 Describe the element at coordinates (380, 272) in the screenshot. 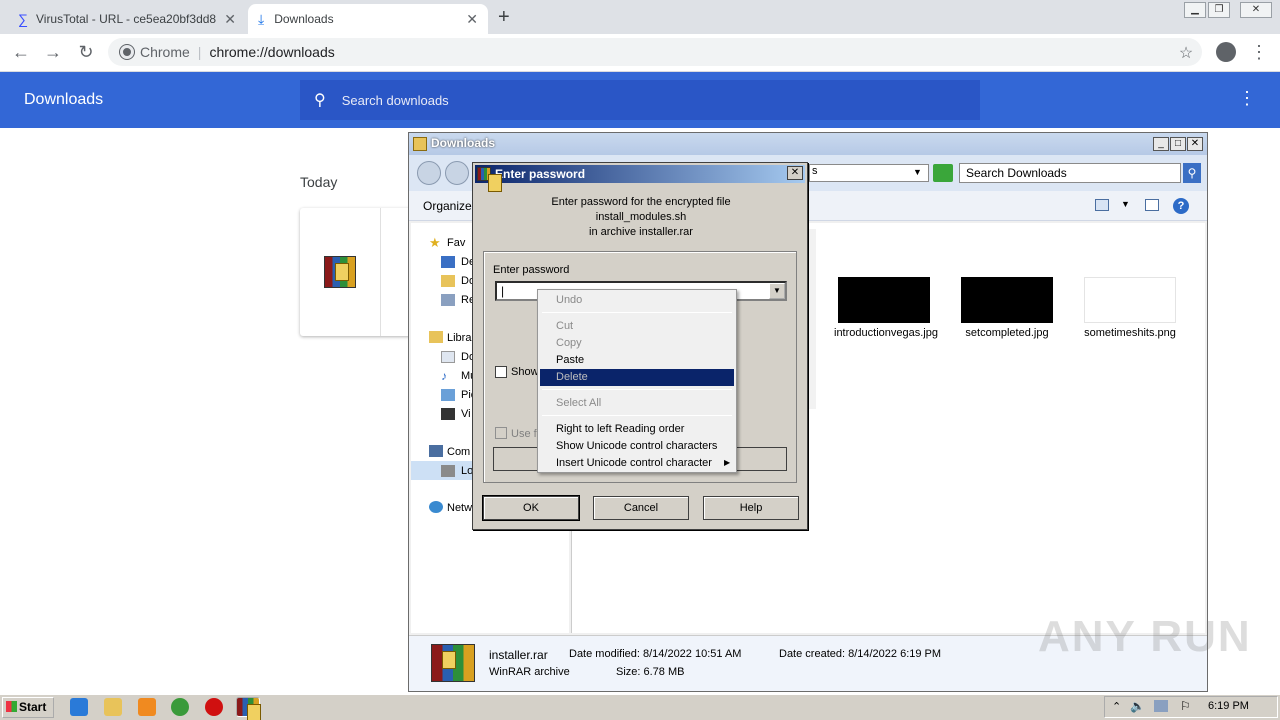

I see `card-divider` at that location.